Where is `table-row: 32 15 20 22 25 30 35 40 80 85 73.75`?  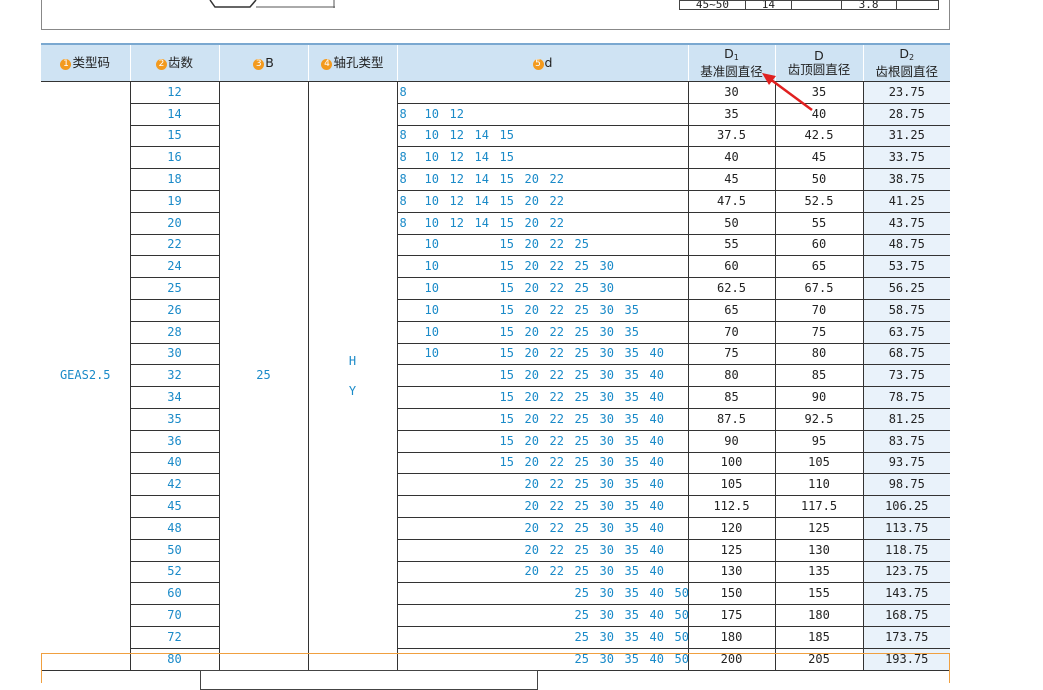
table-row: 32 15 20 22 25 30 35 40 80 85 73.75 is located at coordinates (495, 376).